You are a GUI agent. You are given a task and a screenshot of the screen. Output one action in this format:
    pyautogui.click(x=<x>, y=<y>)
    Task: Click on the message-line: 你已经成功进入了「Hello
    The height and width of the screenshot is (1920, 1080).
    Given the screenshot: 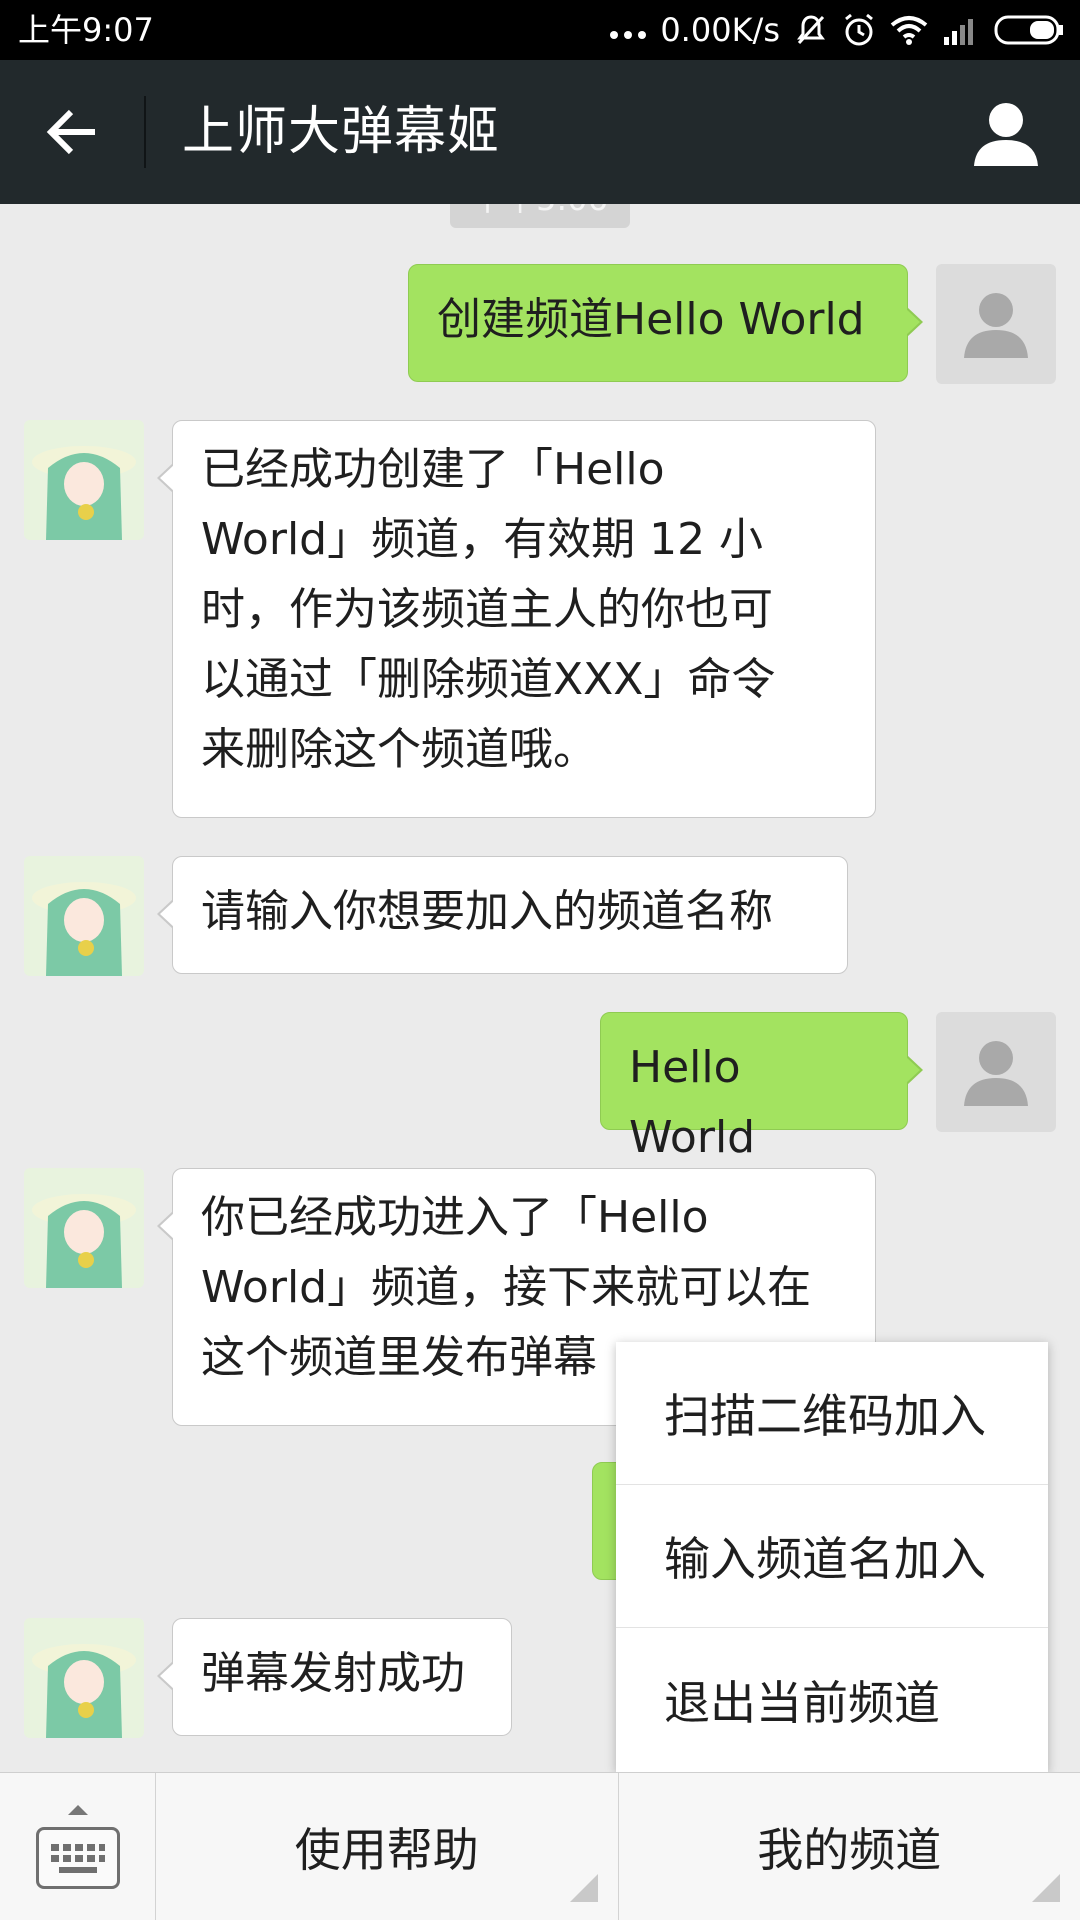 What is the action you would take?
    pyautogui.click(x=455, y=1217)
    